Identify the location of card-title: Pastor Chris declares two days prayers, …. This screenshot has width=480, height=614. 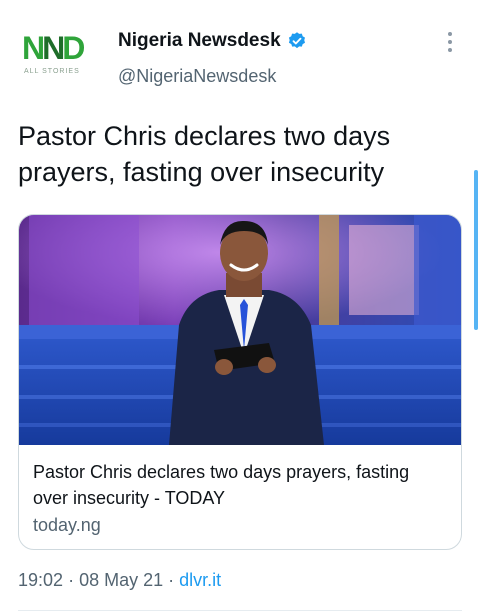
(241, 485).